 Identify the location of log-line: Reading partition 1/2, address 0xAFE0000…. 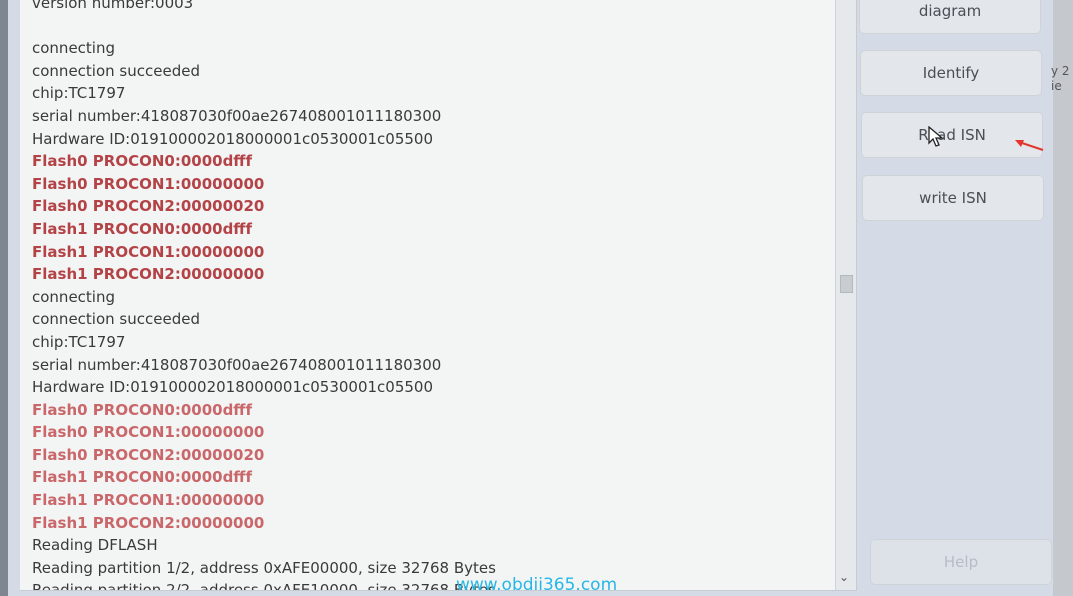
(264, 567).